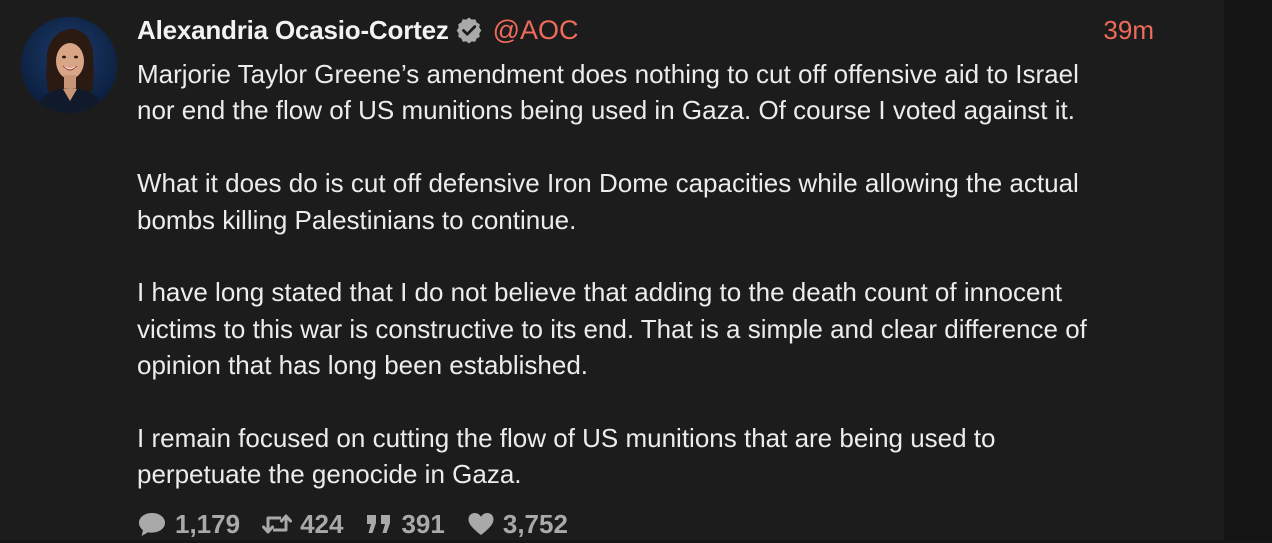 This screenshot has width=1272, height=543. Describe the element at coordinates (536, 30) in the screenshot. I see `handle: @AOC` at that location.